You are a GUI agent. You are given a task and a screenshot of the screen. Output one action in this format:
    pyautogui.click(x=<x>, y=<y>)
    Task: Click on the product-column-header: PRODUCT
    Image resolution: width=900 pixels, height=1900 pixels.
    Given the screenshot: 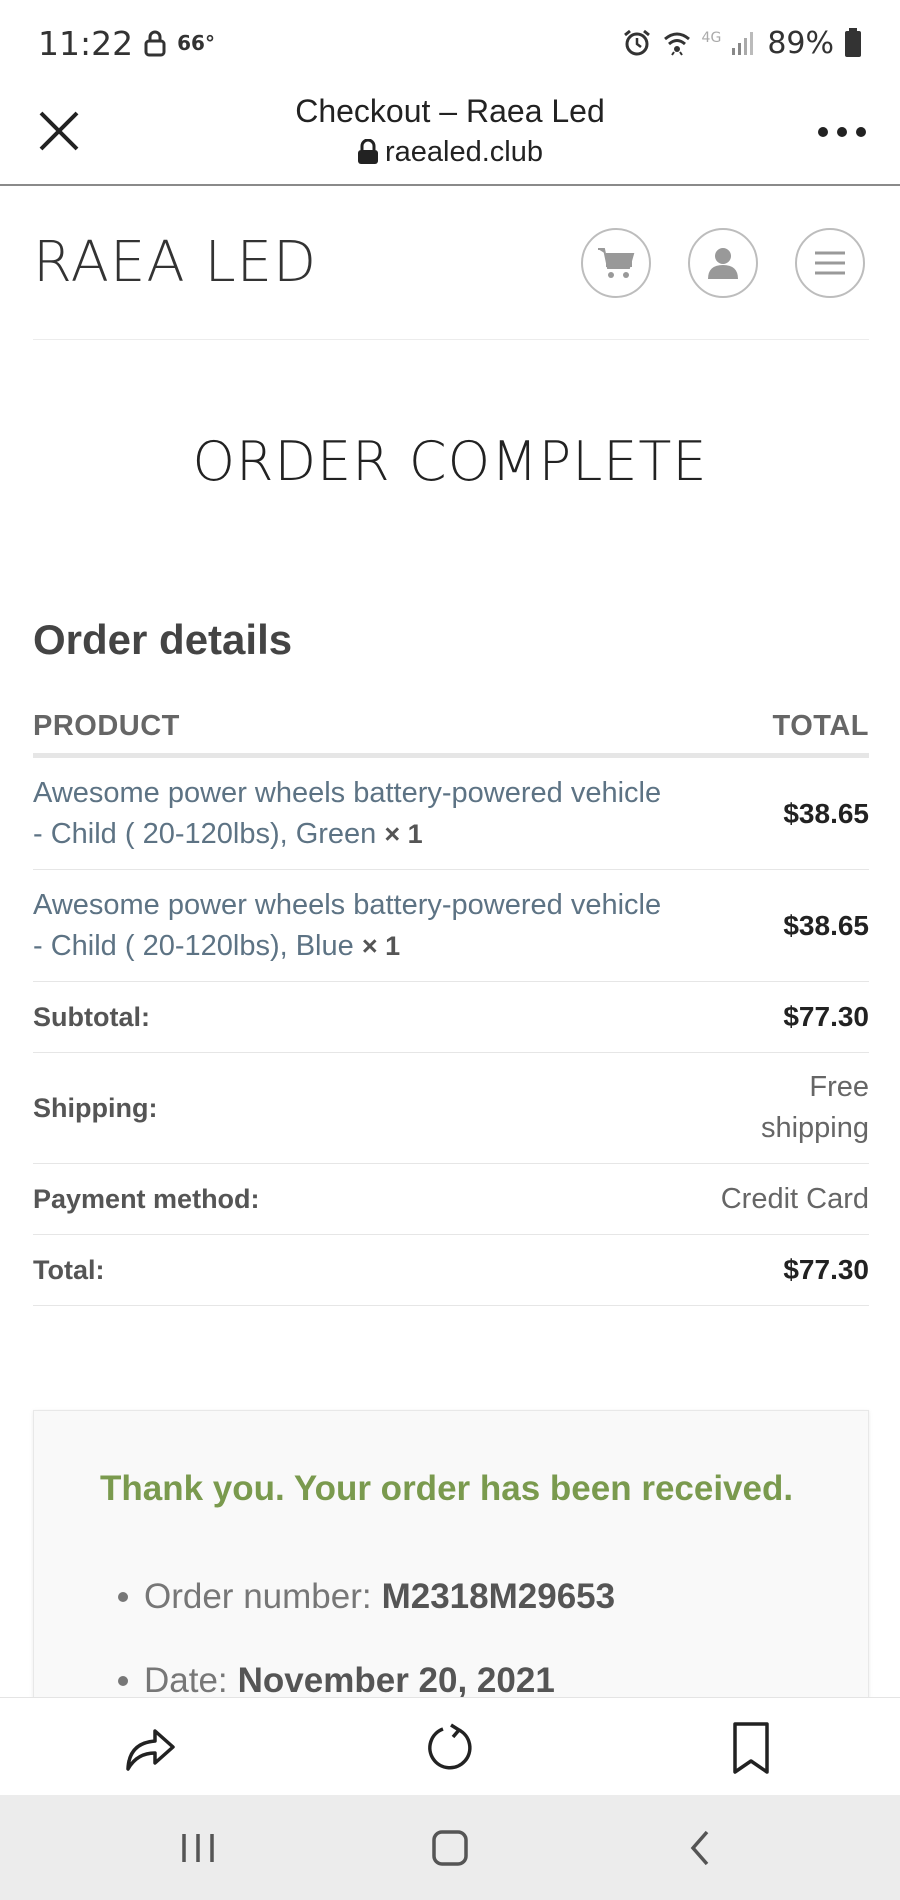 What is the action you would take?
    pyautogui.click(x=106, y=726)
    